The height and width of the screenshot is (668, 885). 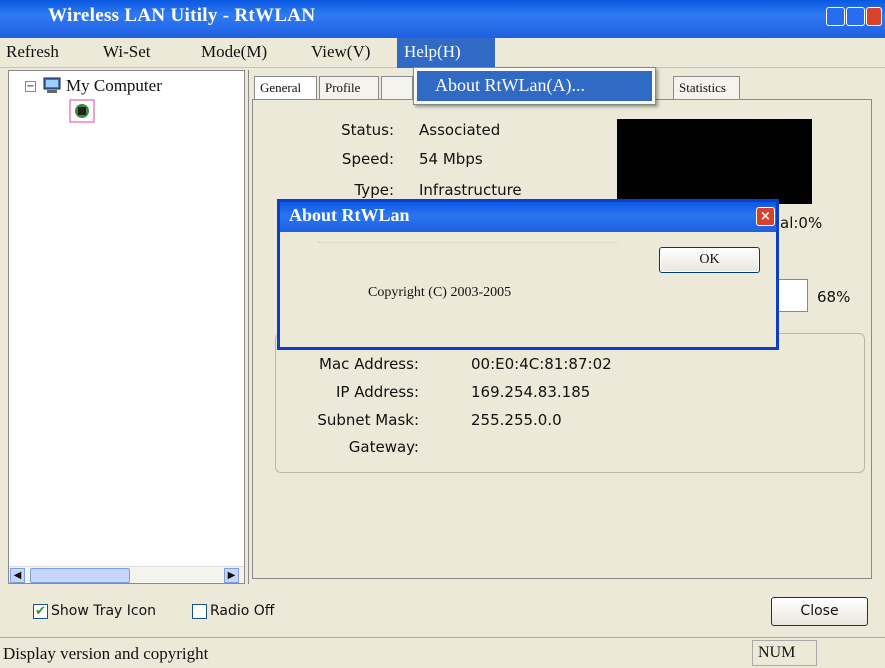 I want to click on mac-address-value: 00:E0:4C:81:87:02, so click(x=541, y=364).